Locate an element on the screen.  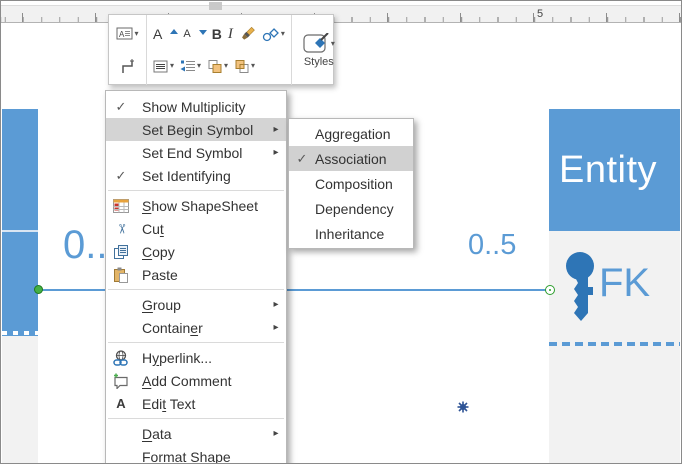
grow-font-arrow-icon is located at coordinates (174, 31).